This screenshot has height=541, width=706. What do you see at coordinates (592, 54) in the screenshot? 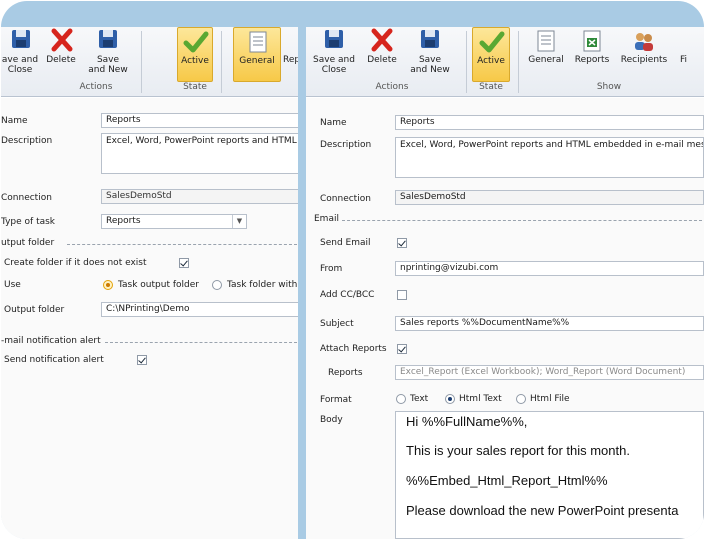
I see `reports-tab-button: Reports` at bounding box center [592, 54].